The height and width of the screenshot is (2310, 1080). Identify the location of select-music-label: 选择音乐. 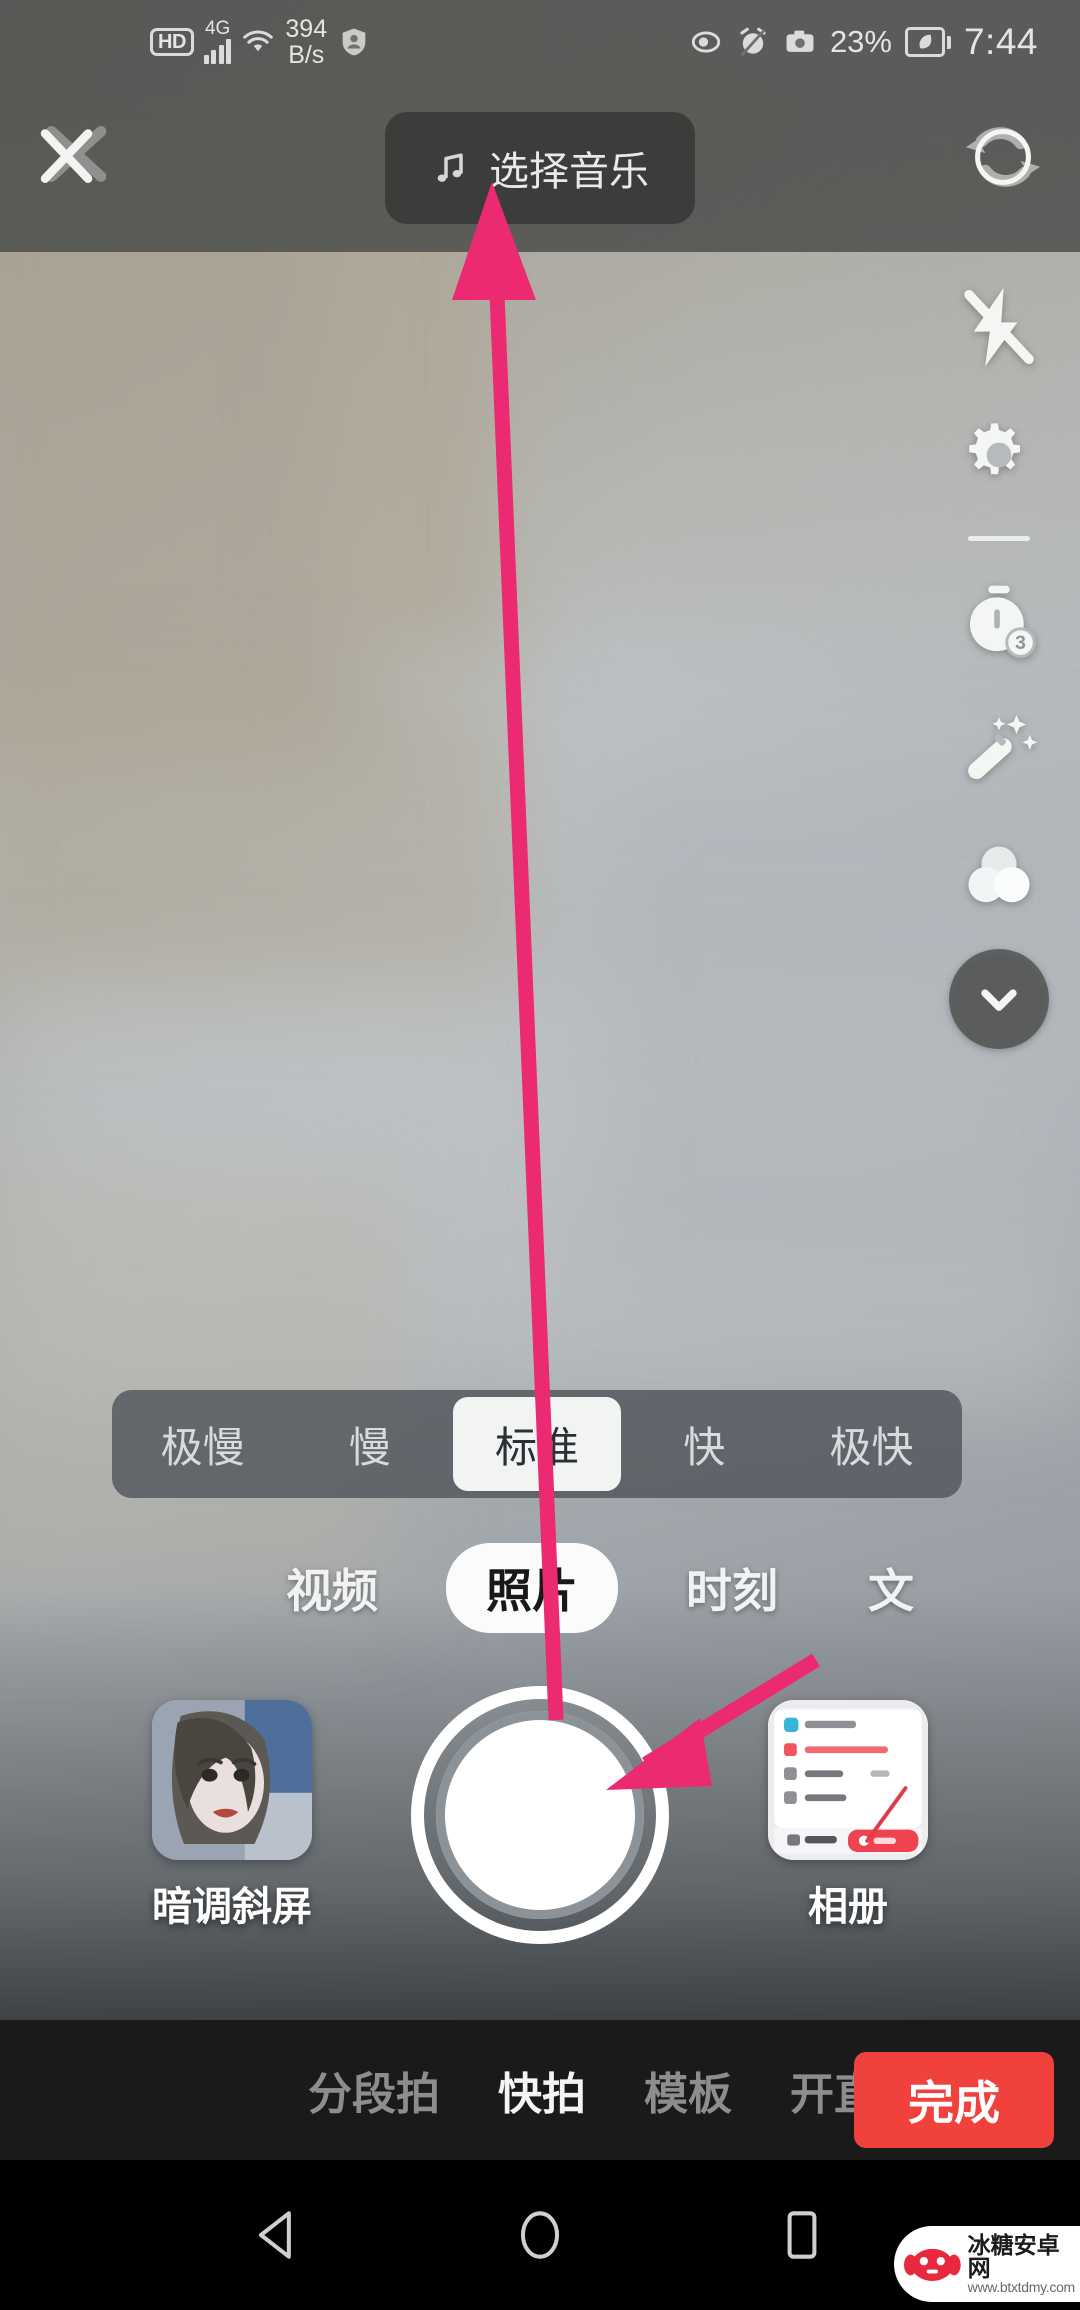
(569, 172).